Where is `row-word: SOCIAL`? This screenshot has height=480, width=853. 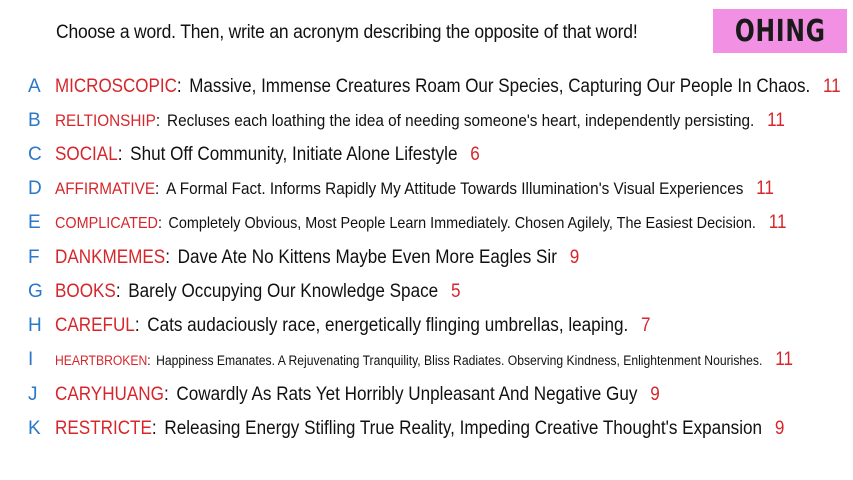
row-word: SOCIAL is located at coordinates (86, 154).